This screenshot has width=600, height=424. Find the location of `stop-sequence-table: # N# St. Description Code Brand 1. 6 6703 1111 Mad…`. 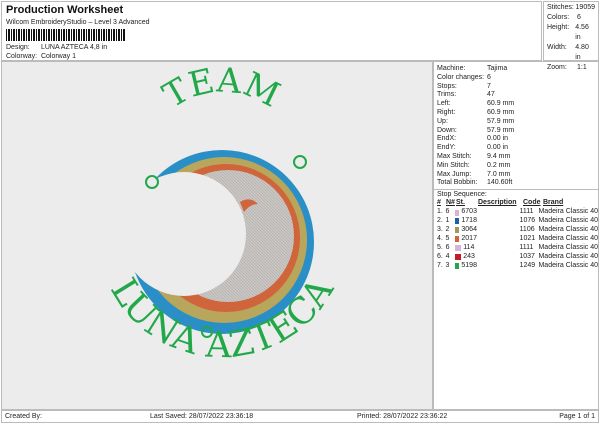

stop-sequence-table: # N# St. Description Code Brand 1. 6 6703 1111 Mad… is located at coordinates (516, 234).